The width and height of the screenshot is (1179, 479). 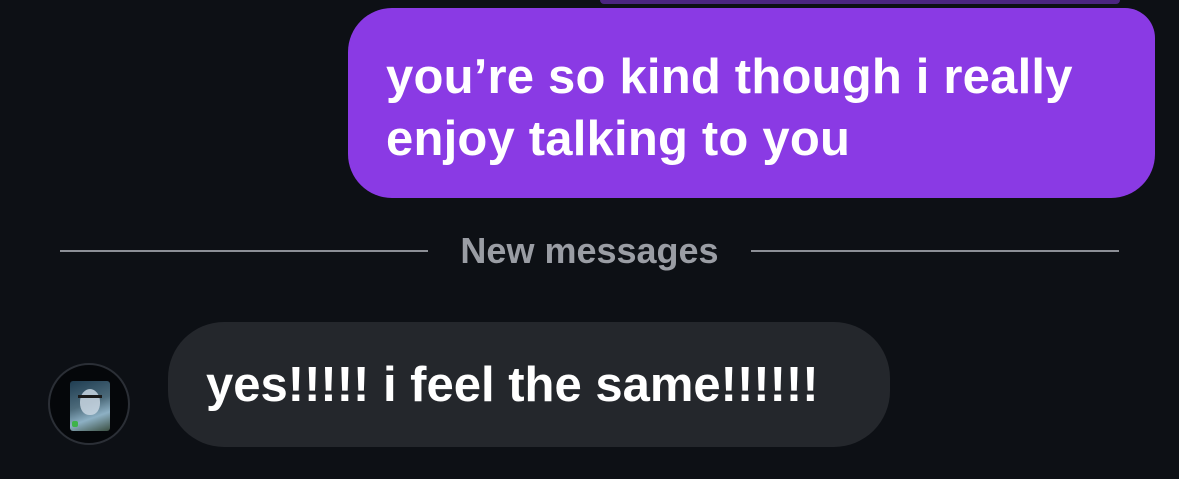 What do you see at coordinates (860, 2) in the screenshot?
I see `previous-message-bubble-edge` at bounding box center [860, 2].